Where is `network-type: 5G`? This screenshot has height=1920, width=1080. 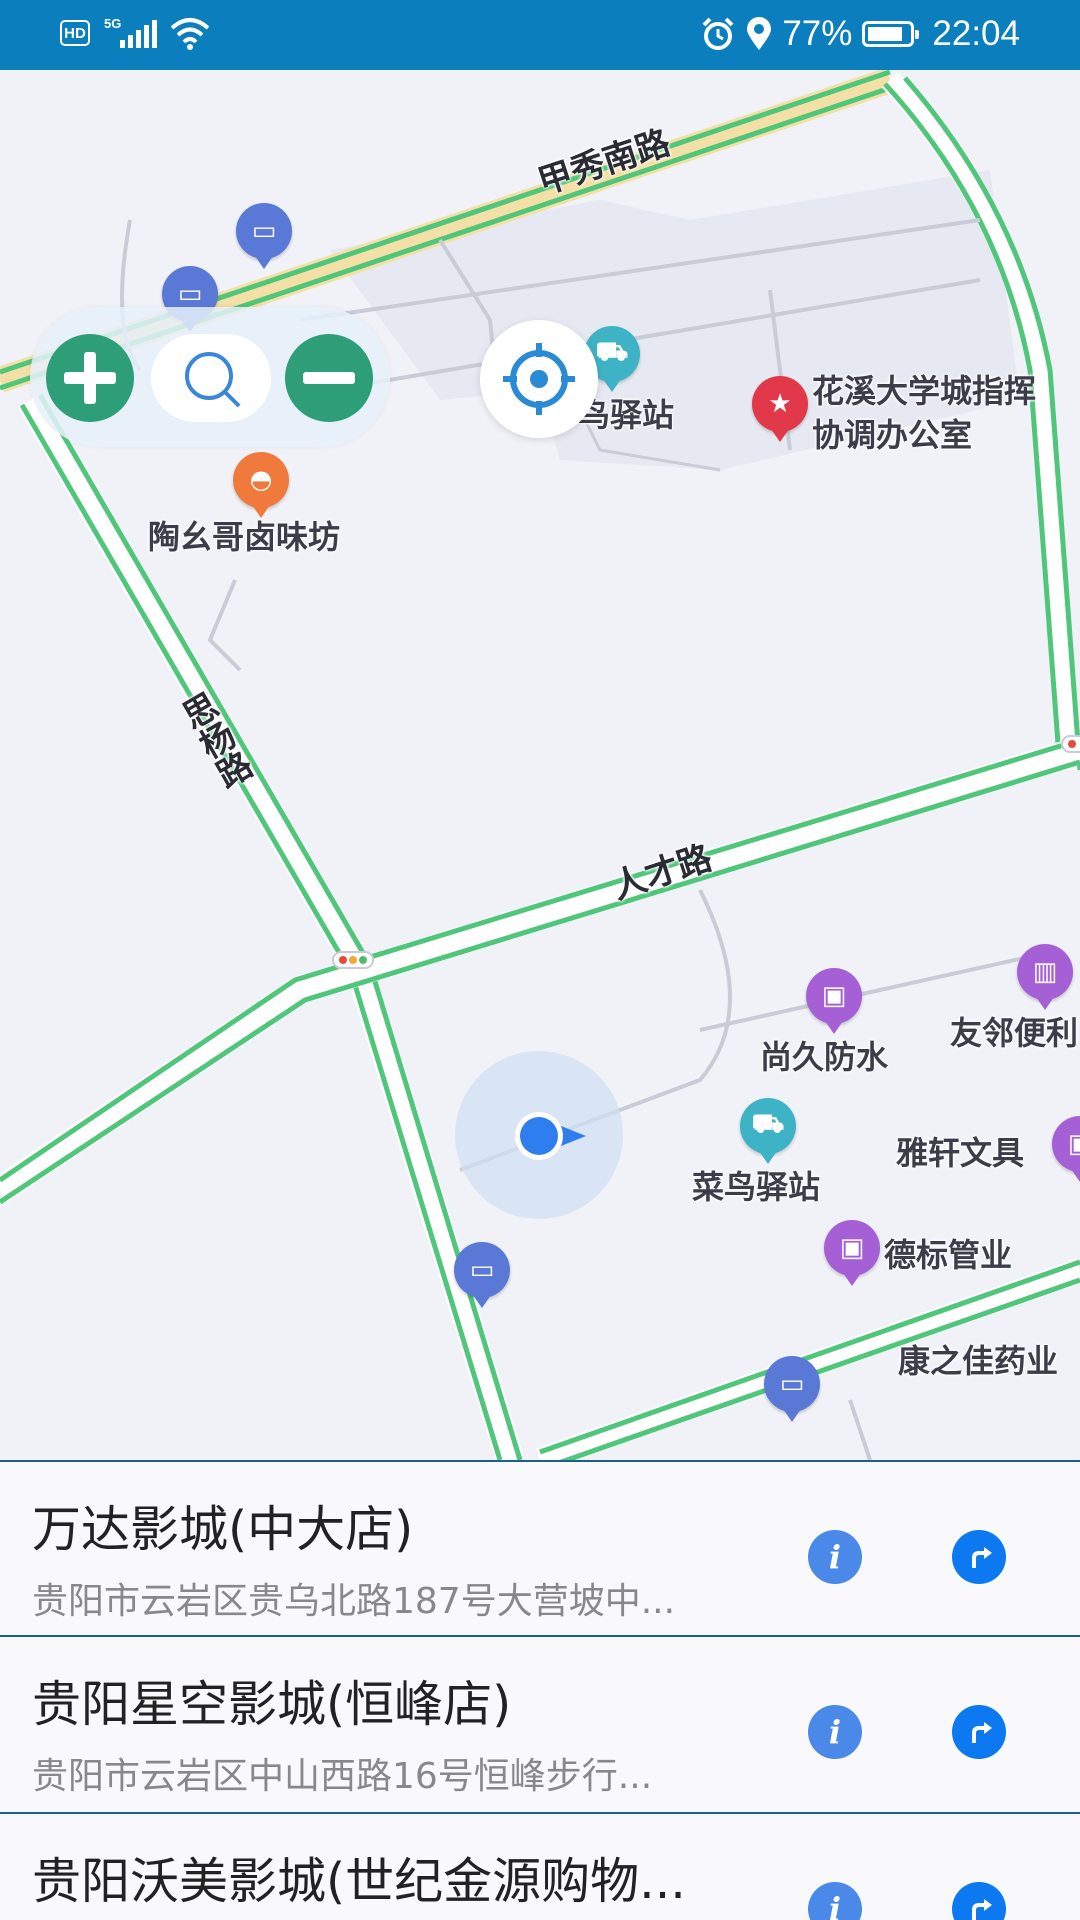
network-type: 5G is located at coordinates (113, 23).